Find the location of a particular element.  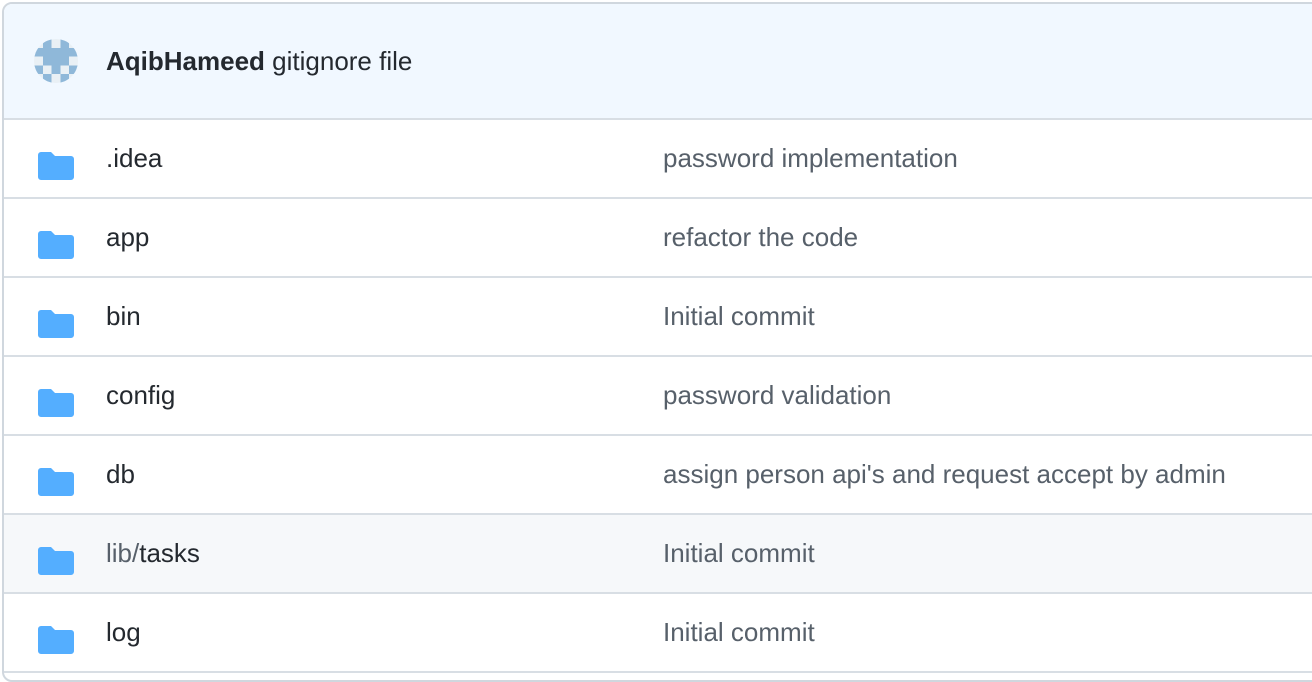

file-name-main: app is located at coordinates (128, 237).